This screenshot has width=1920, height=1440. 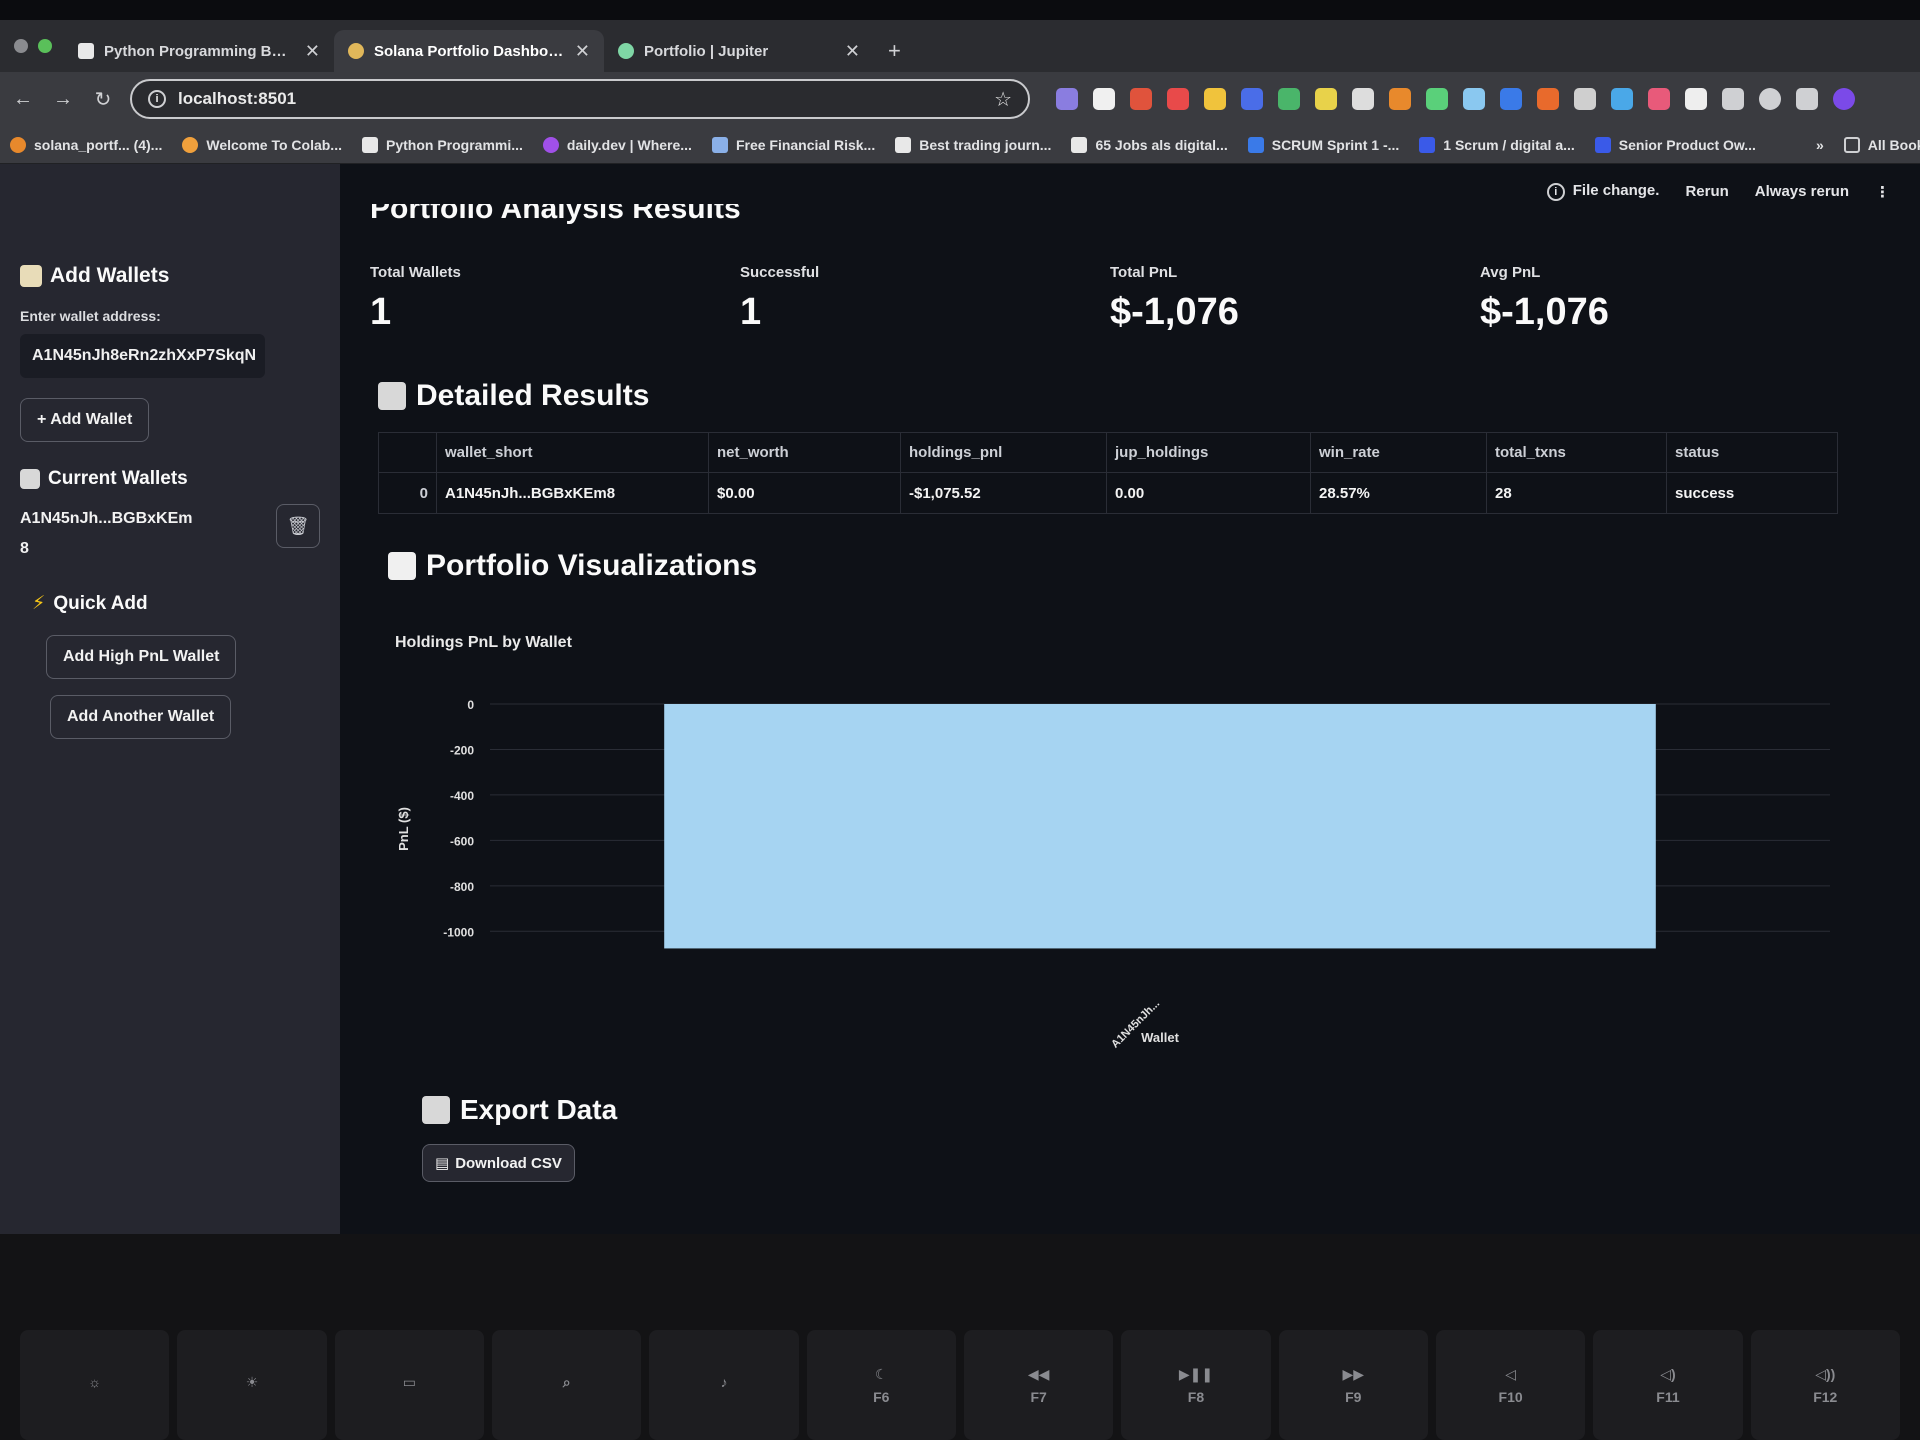 What do you see at coordinates (442, 1163) in the screenshot?
I see `page-icon: ▤` at bounding box center [442, 1163].